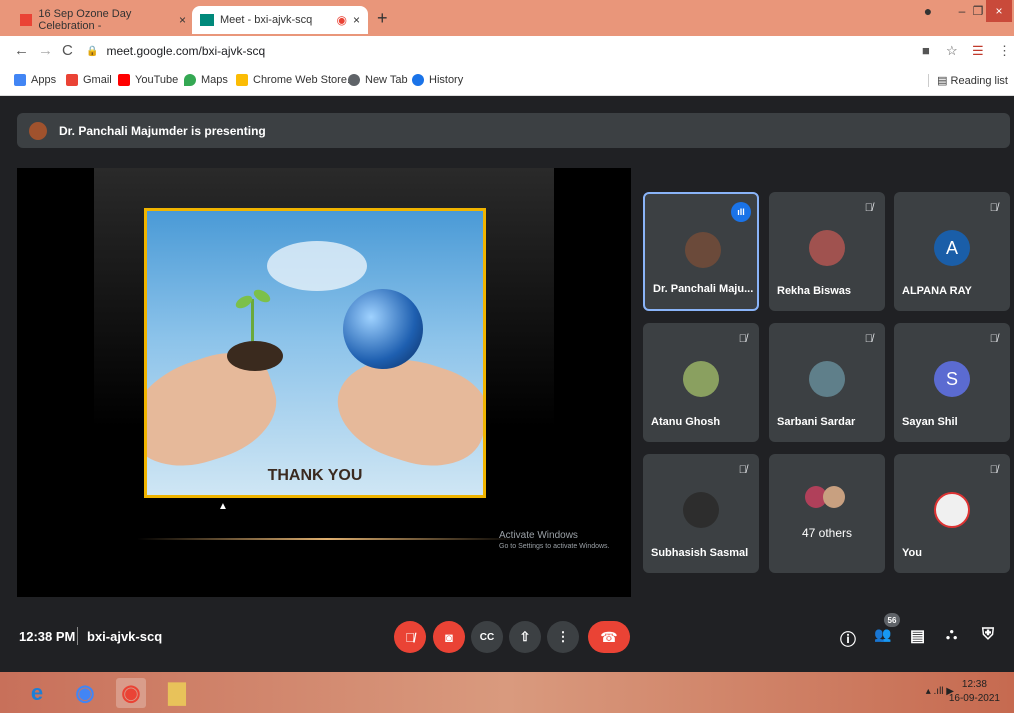  What do you see at coordinates (496, 51) in the screenshot?
I see `url-field: 🔒 meet.google.com/bxi-ajvk-scq` at bounding box center [496, 51].